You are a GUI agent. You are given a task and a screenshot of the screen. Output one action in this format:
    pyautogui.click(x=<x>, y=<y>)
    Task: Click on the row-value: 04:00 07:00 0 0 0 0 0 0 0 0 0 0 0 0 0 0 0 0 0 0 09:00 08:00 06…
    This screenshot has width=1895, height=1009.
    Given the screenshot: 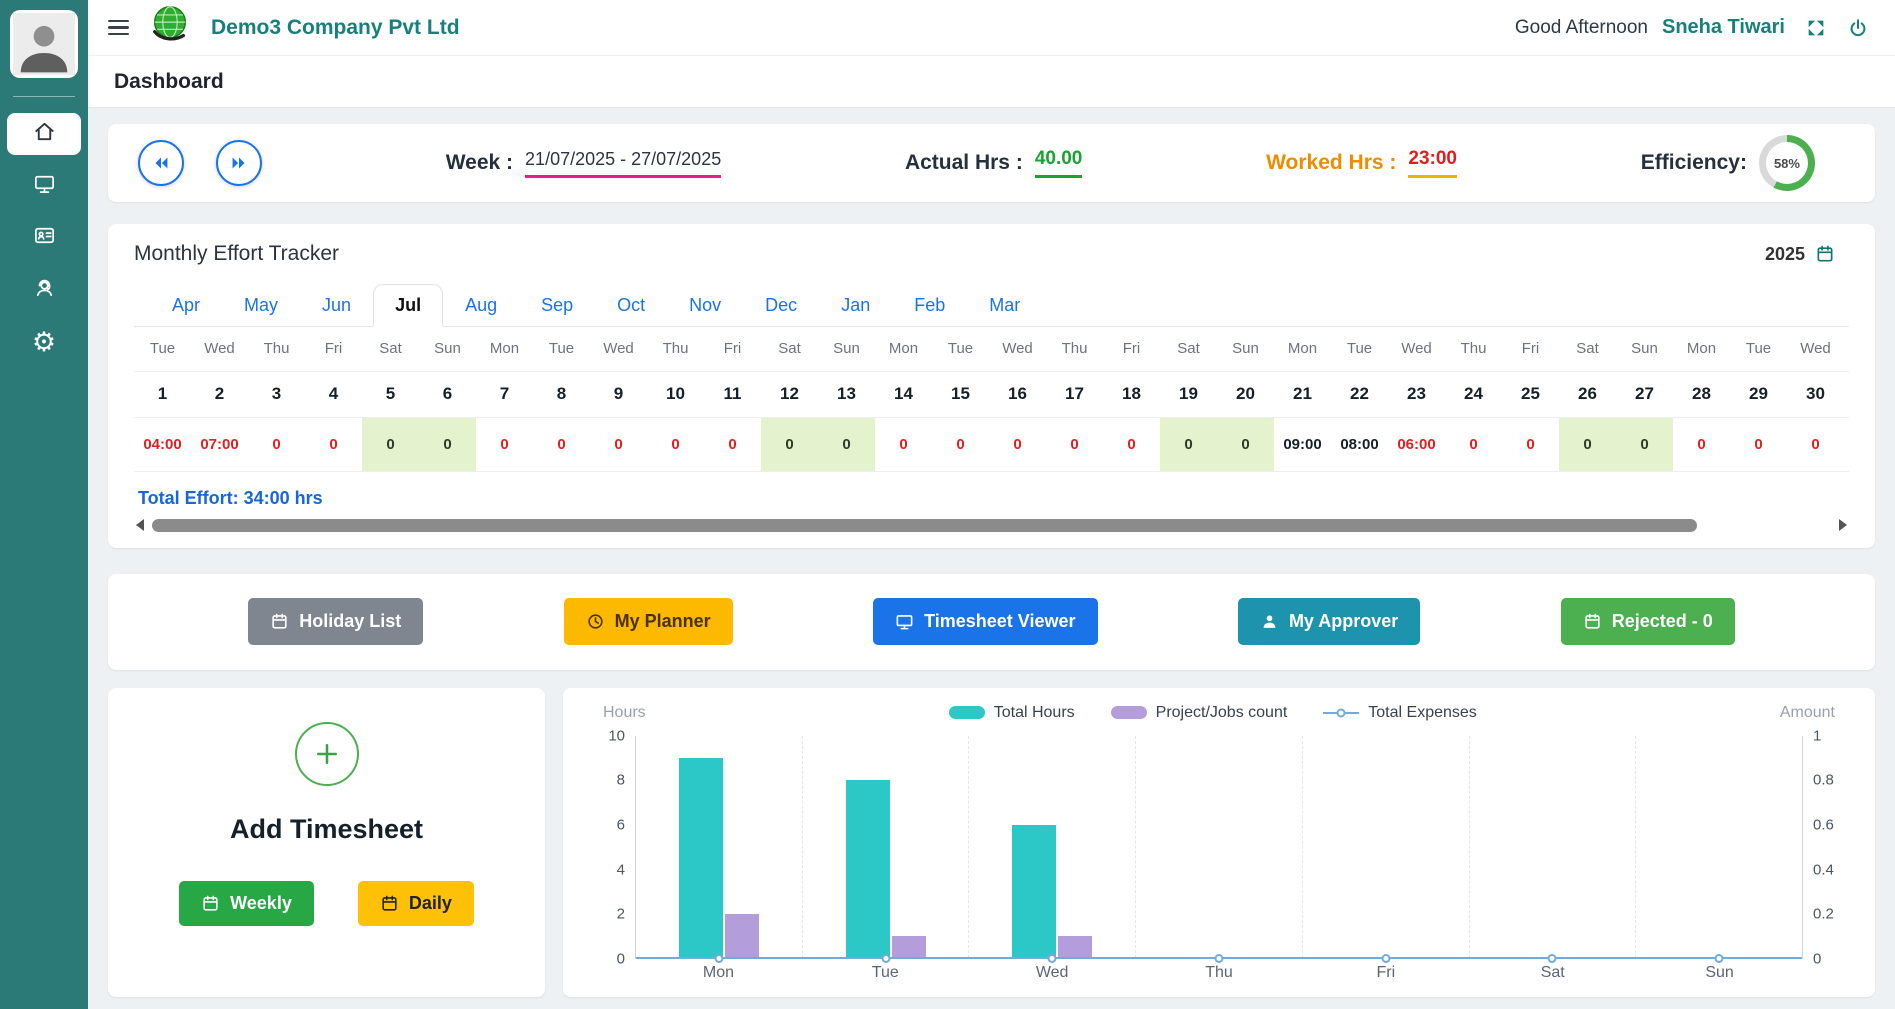 What is the action you would take?
    pyautogui.click(x=991, y=444)
    